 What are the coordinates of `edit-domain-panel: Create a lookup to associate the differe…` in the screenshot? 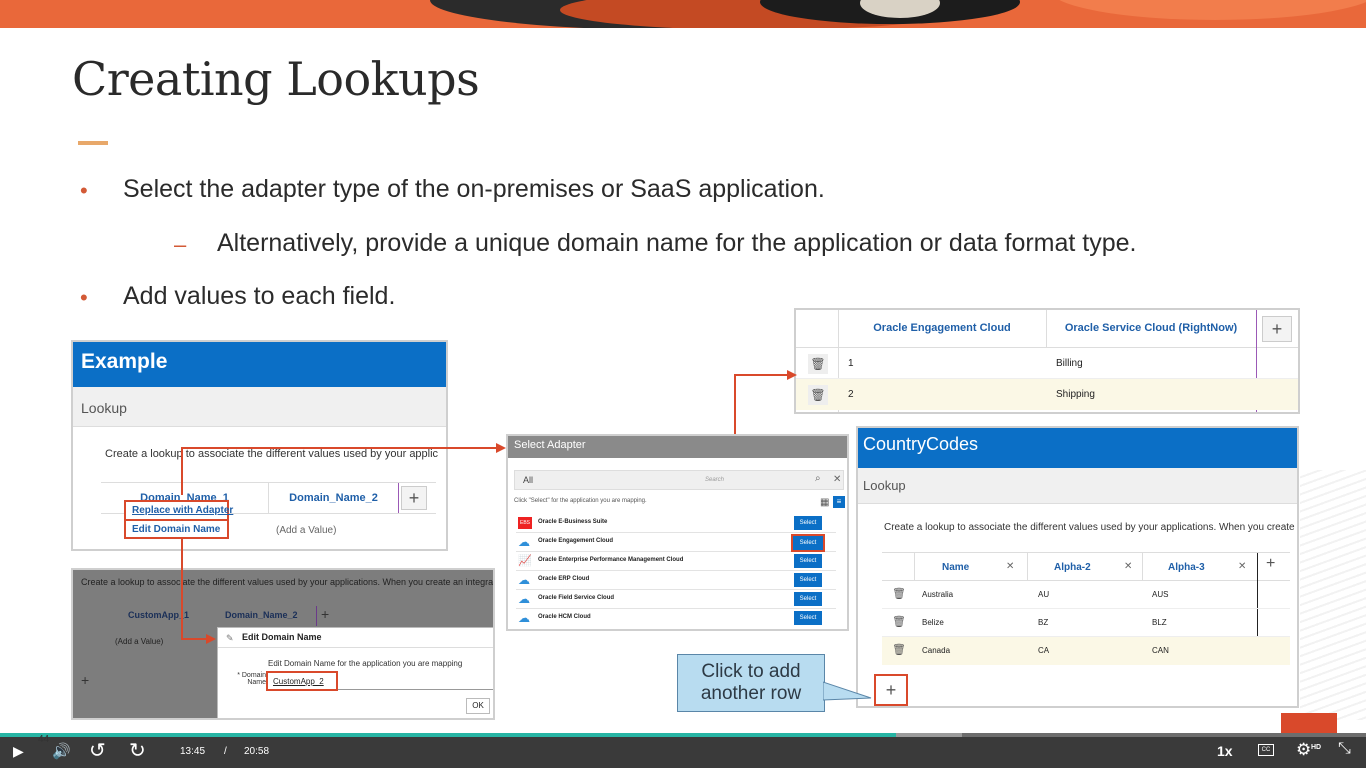 It's located at (283, 644).